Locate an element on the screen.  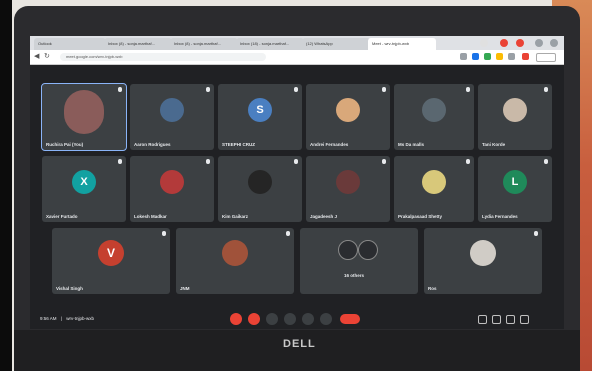
participant-tile: Andrei Fernandes is located at coordinates (348, 117).